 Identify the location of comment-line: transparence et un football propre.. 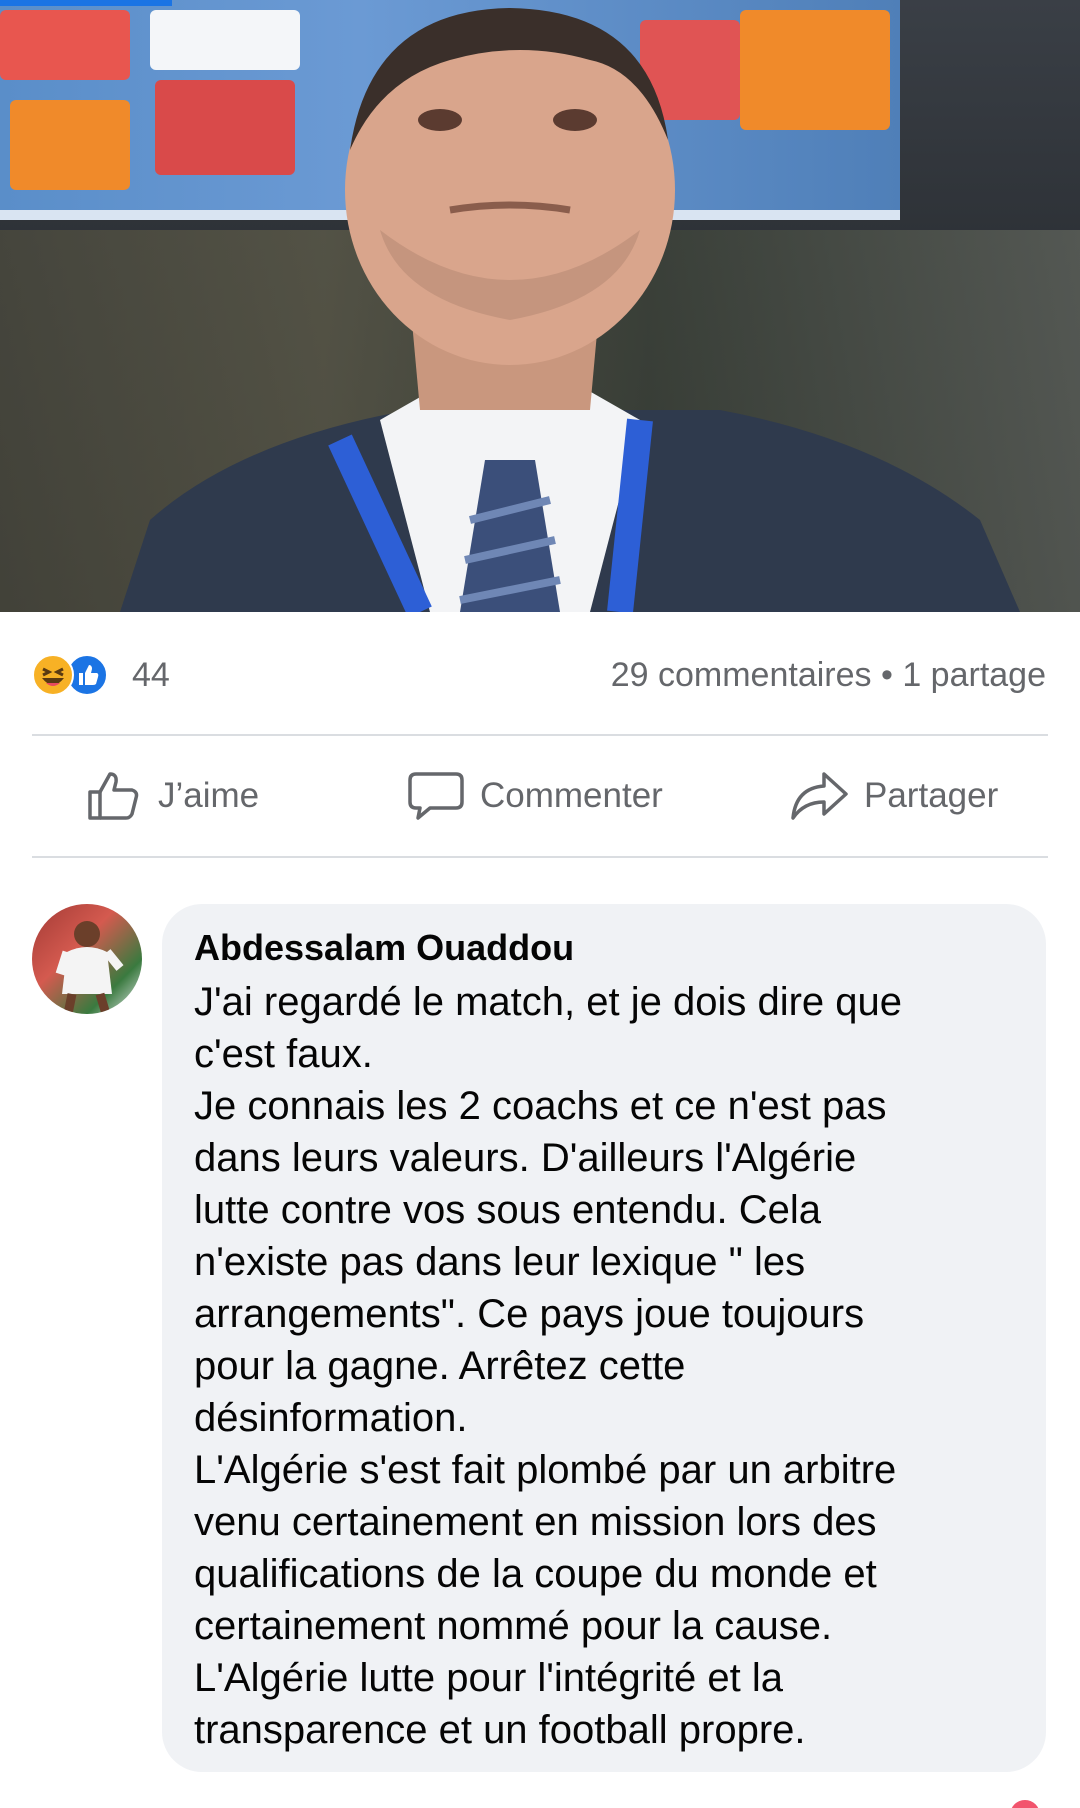
(500, 1730).